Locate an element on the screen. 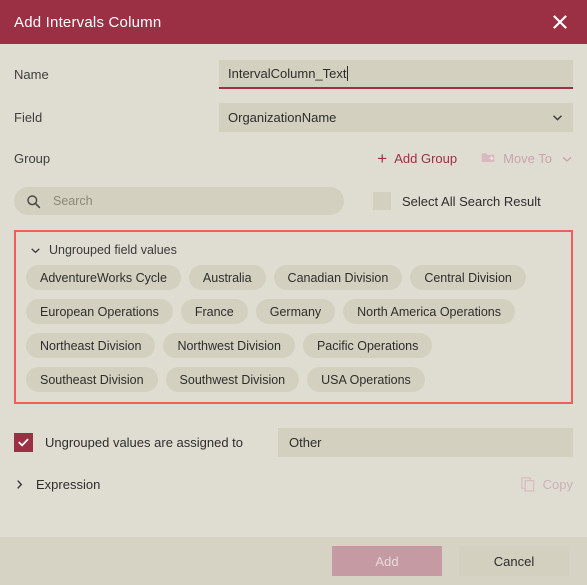 The image size is (587, 585). chevron-right-icon is located at coordinates (19, 484).